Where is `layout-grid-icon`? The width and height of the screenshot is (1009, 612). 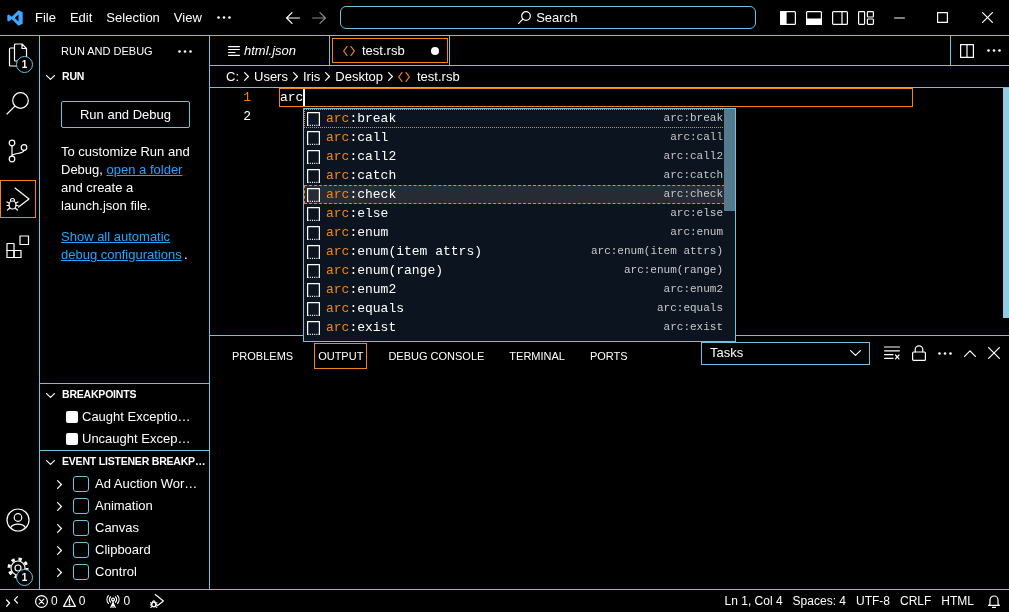 layout-grid-icon is located at coordinates (866, 17).